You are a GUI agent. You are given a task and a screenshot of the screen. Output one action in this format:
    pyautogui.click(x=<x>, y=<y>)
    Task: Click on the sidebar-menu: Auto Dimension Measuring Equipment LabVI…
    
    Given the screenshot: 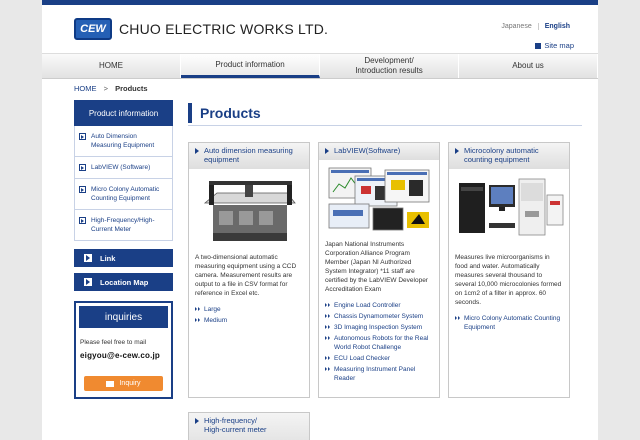 What is the action you would take?
    pyautogui.click(x=123, y=183)
    